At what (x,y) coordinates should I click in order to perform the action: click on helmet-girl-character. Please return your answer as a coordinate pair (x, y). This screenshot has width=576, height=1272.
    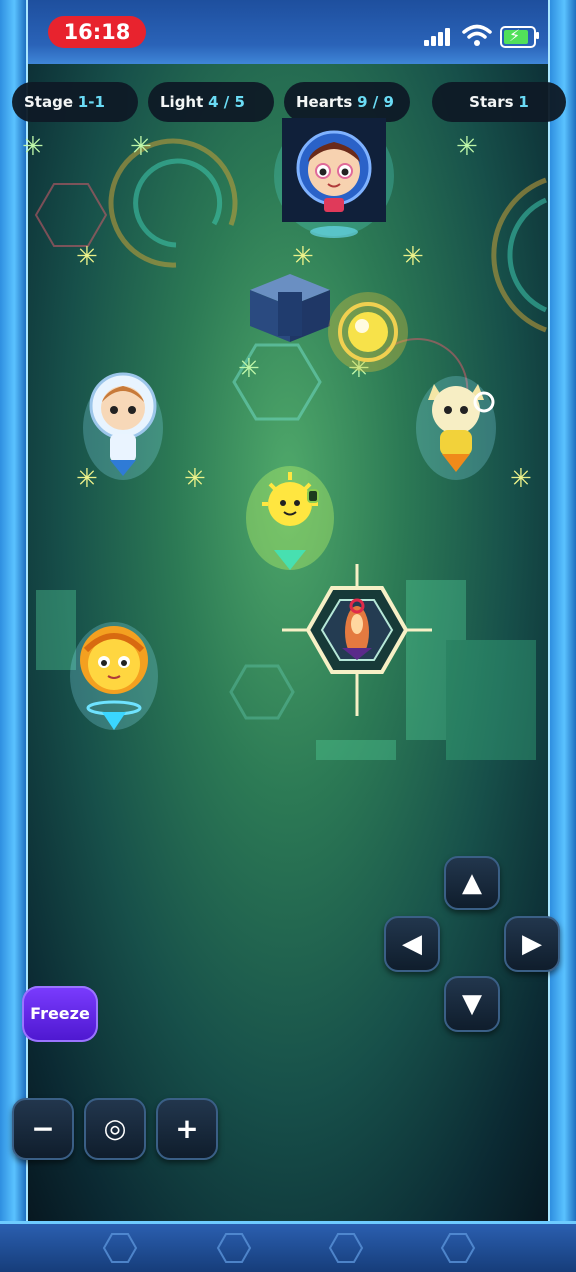
    Looking at the image, I should click on (114, 676).